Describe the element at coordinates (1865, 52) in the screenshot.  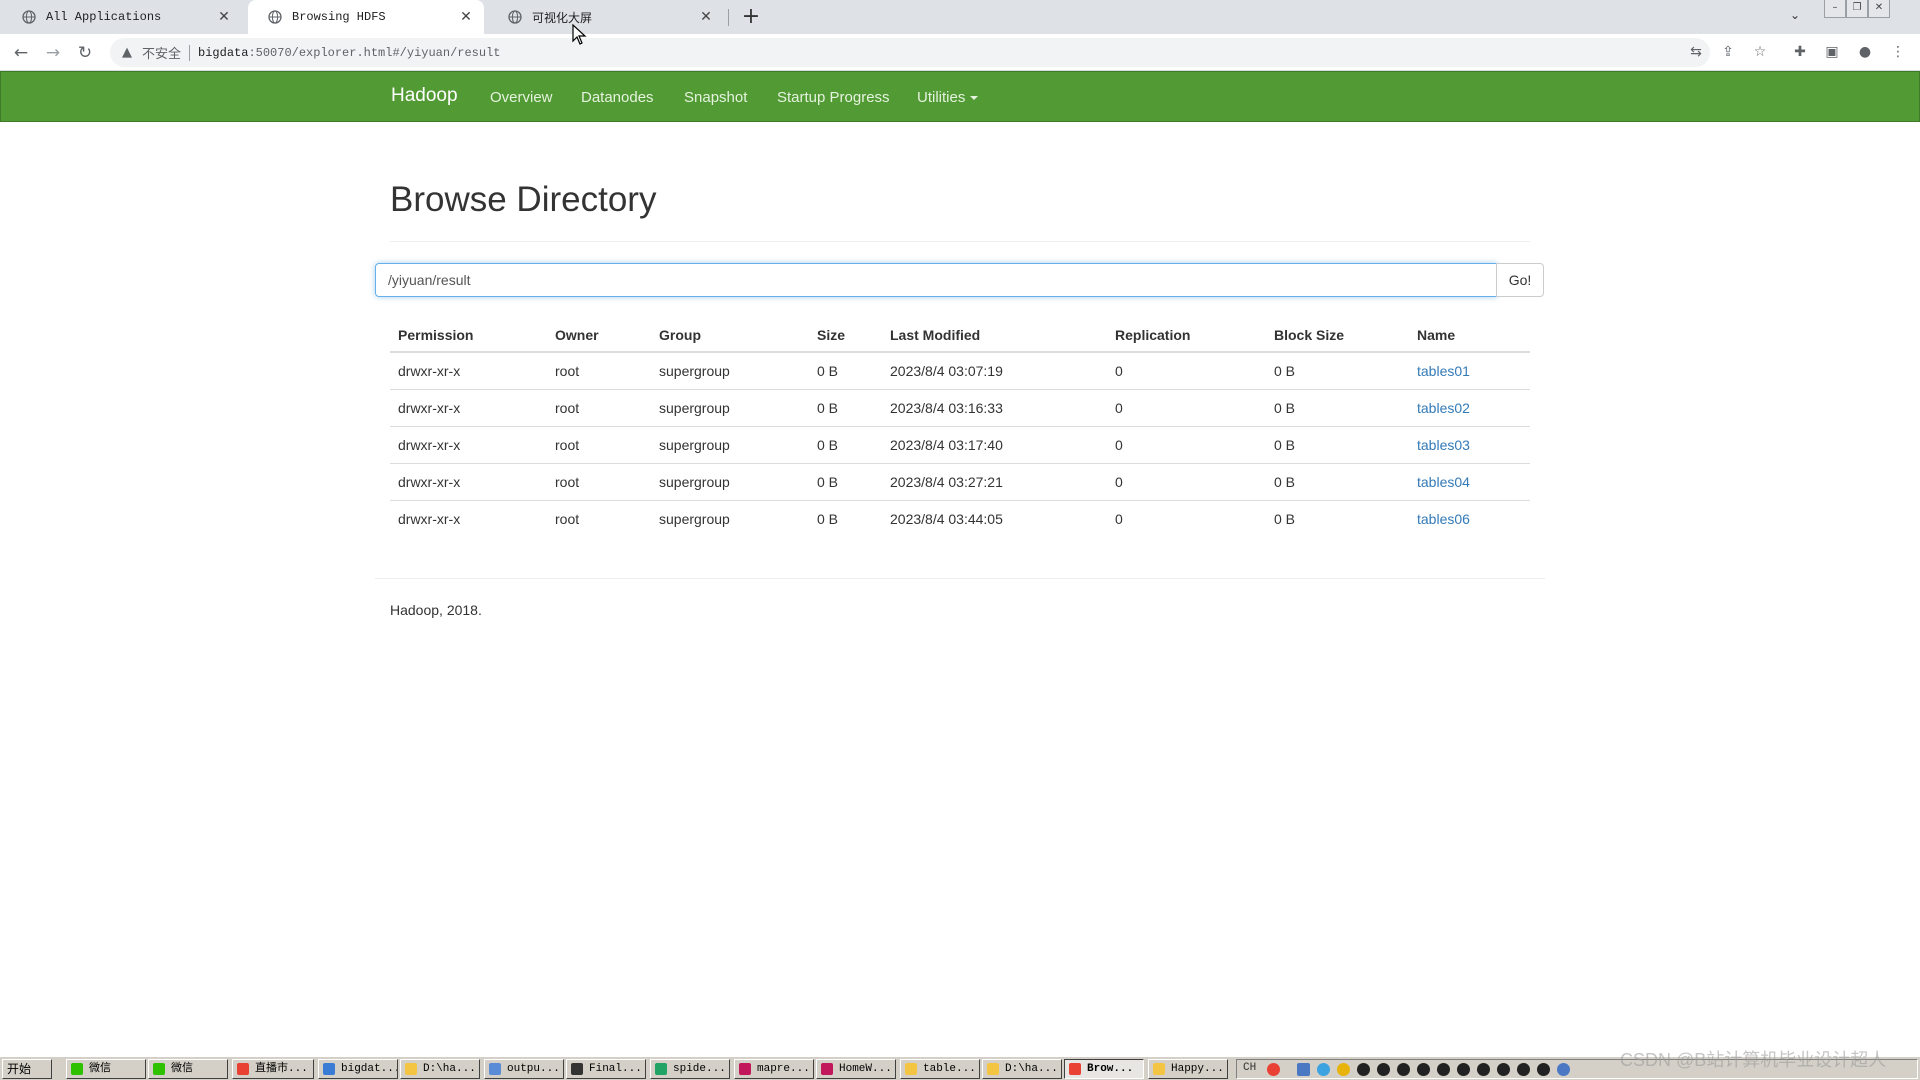
I see `profile-avatar-icon: ●` at that location.